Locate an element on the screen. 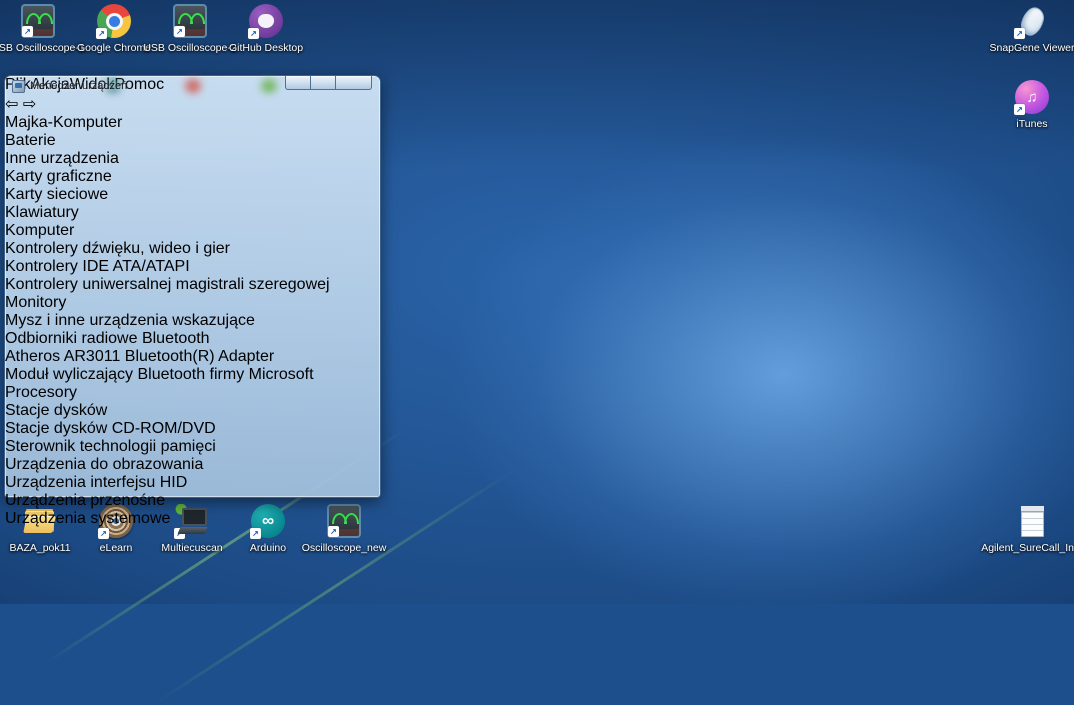 The image size is (1074, 705). device-manager-app-icon is located at coordinates (18, 86).